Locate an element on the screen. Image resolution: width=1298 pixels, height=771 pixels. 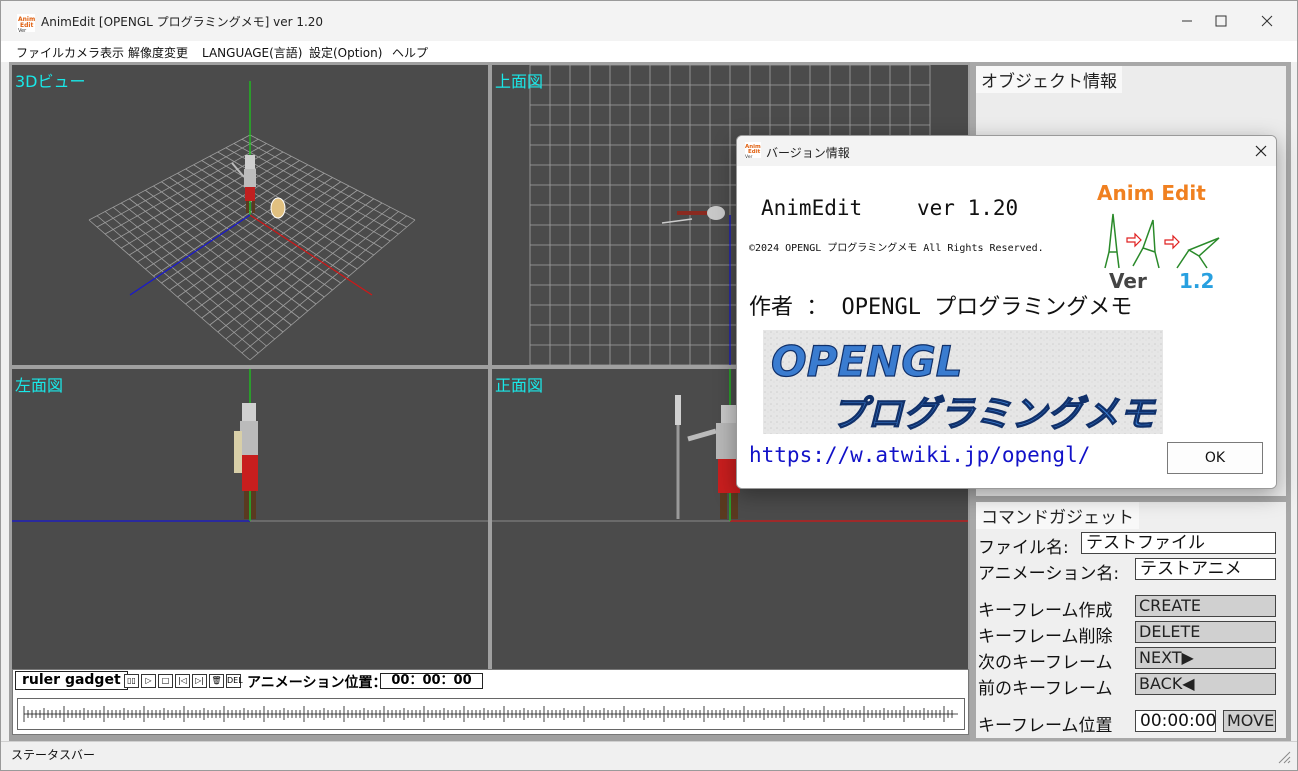
version-text: ver 1.20 is located at coordinates (968, 208).